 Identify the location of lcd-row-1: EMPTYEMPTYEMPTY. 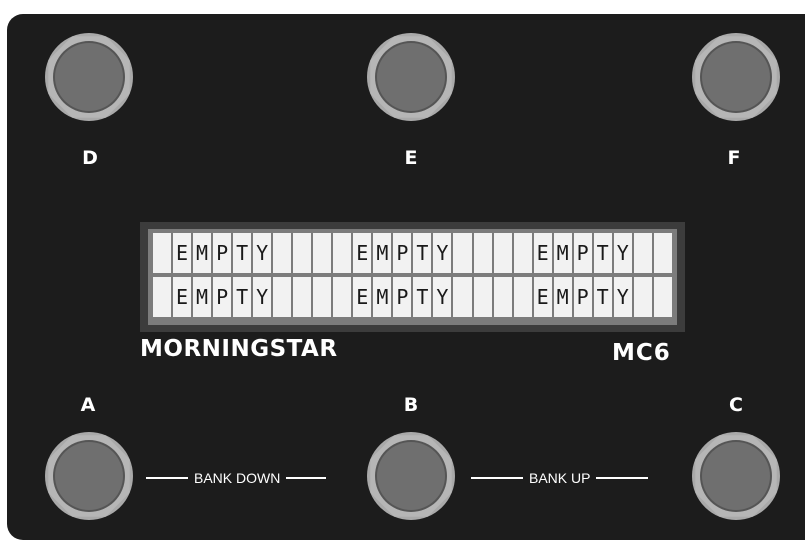
(412, 253).